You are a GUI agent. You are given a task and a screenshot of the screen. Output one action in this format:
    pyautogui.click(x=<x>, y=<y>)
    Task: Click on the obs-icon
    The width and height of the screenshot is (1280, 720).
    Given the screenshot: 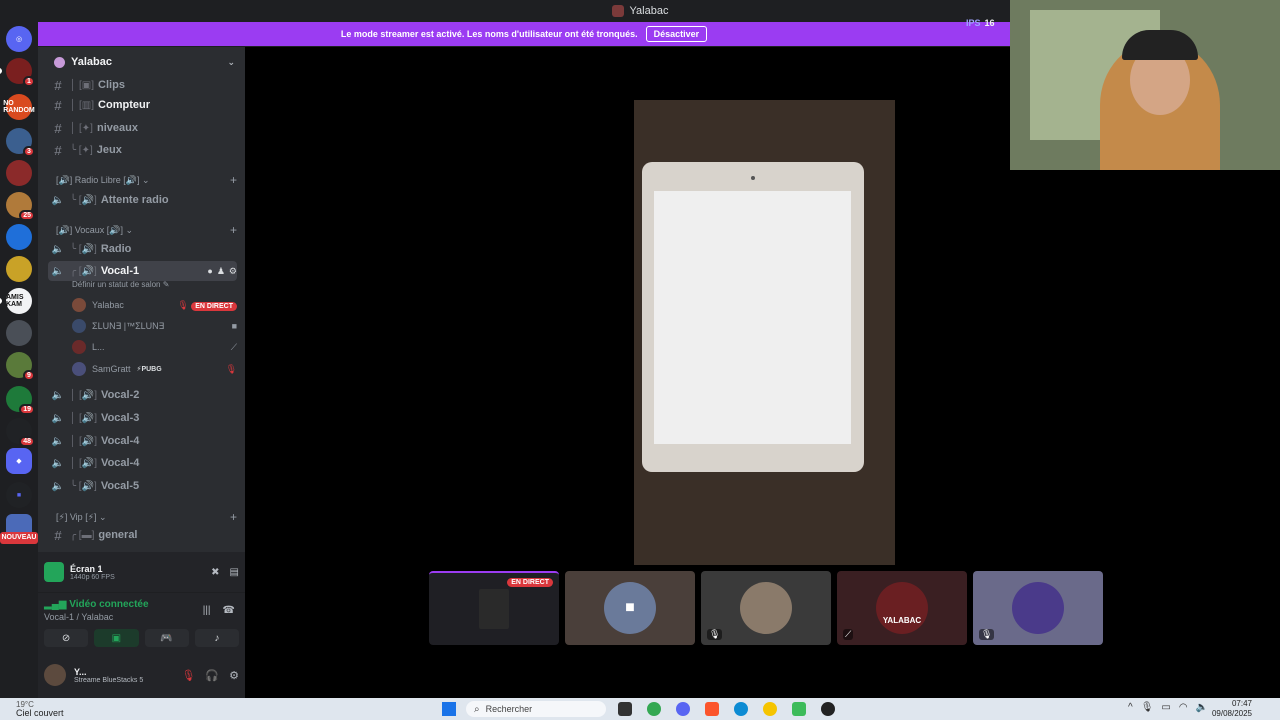 What is the action you would take?
    pyautogui.click(x=828, y=709)
    